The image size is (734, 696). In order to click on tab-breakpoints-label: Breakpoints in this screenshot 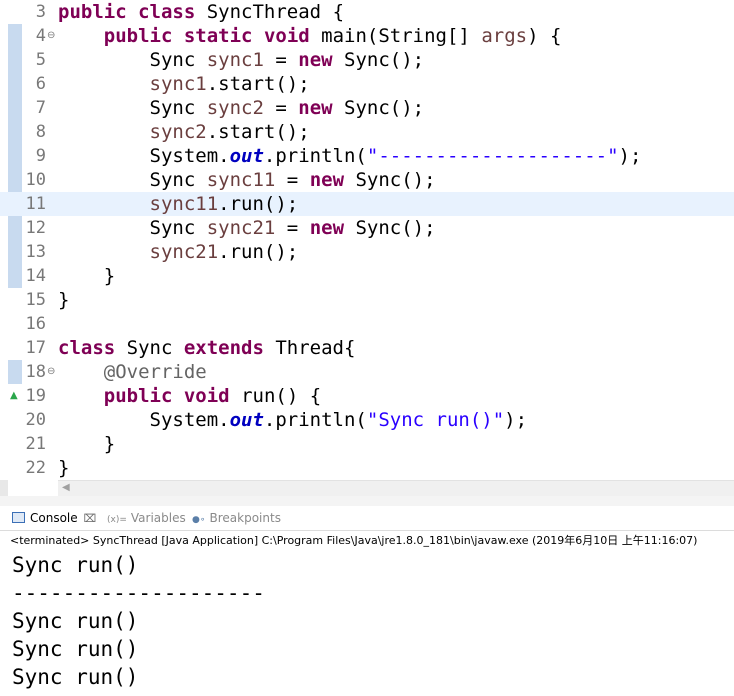, I will do `click(245, 518)`.